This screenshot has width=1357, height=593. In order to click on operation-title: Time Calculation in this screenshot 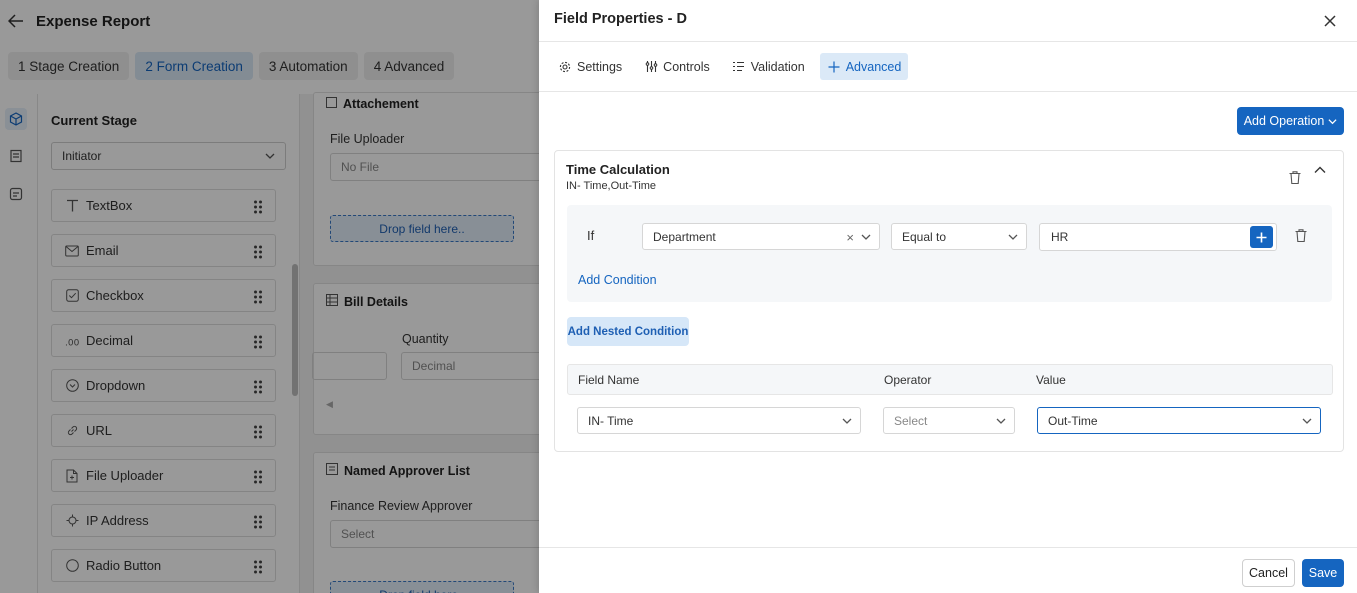, I will do `click(618, 169)`.